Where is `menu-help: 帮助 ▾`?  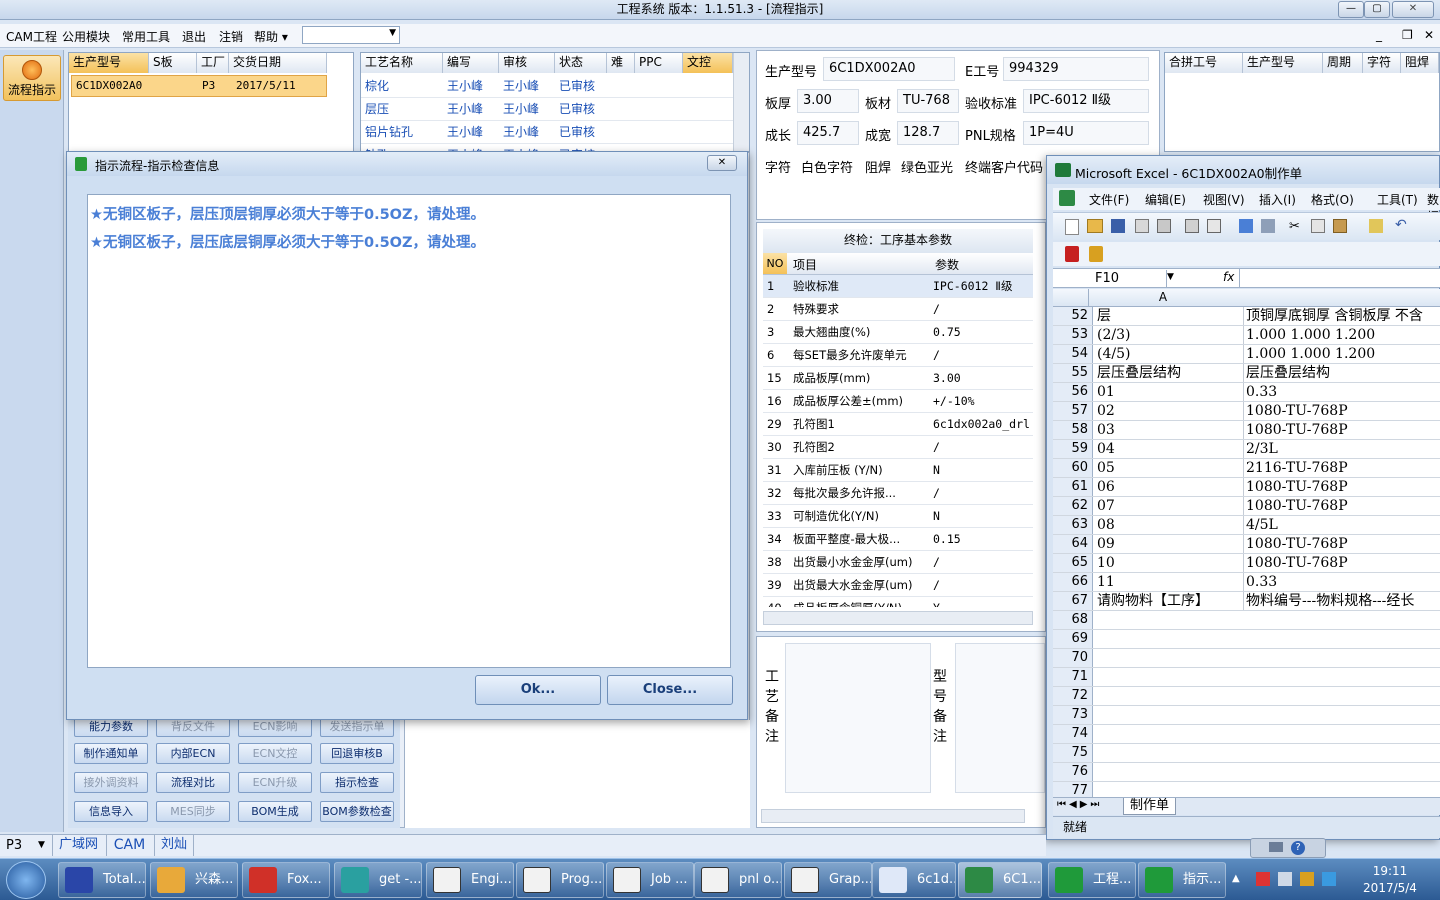
menu-help: 帮助 ▾ is located at coordinates (271, 36).